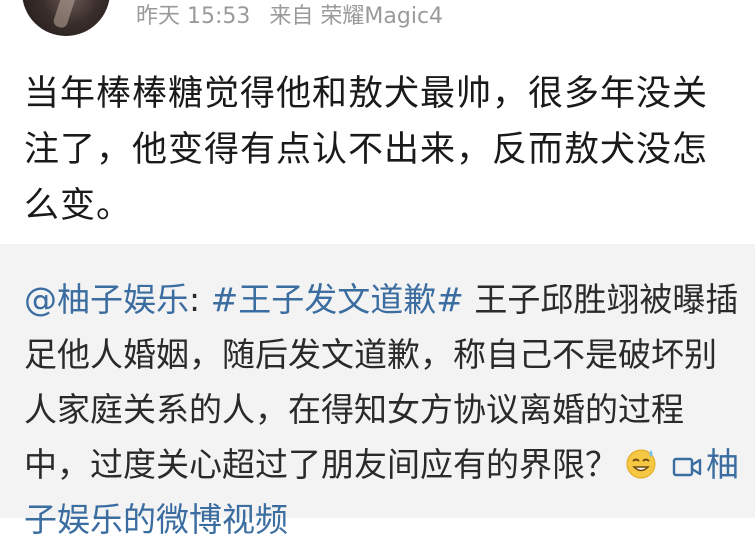 Image resolution: width=755 pixels, height=547 pixels. What do you see at coordinates (193, 16) in the screenshot?
I see `post-time: 昨天 15:53` at bounding box center [193, 16].